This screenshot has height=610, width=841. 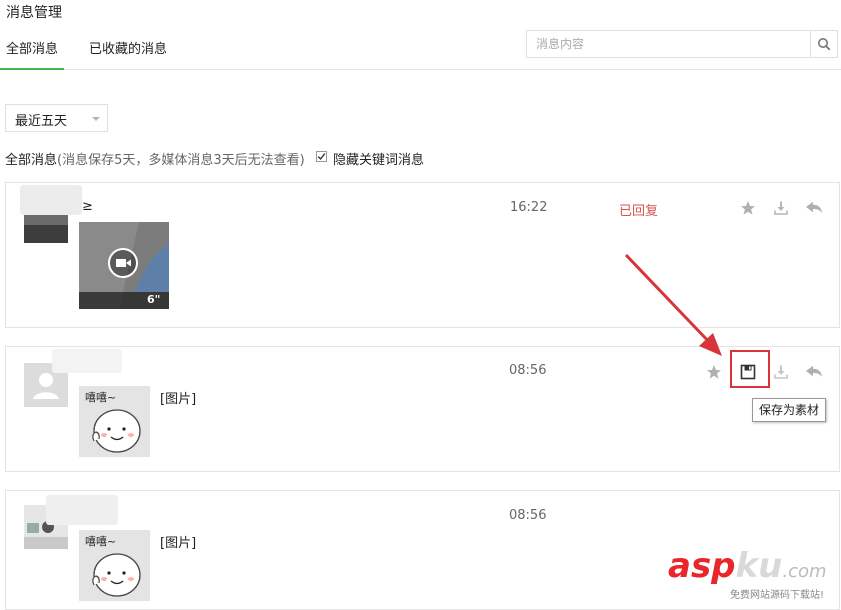 I want to click on watermark-brand-c: .com, so click(x=804, y=571).